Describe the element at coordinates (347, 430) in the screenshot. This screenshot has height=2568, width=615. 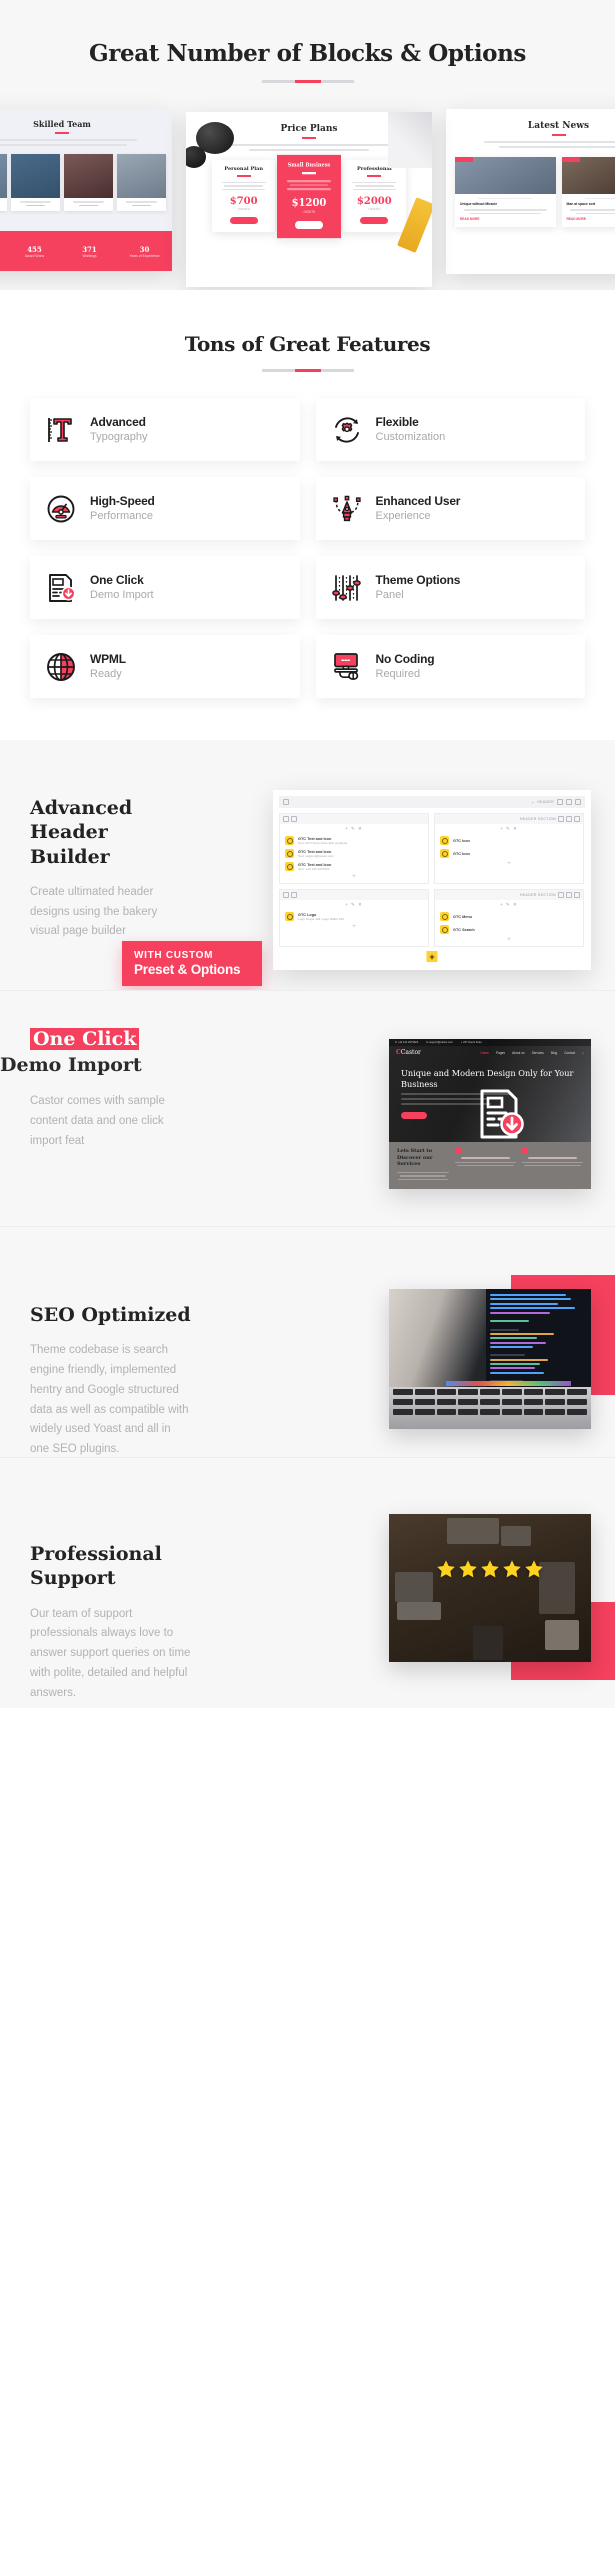
I see `gear-refresh-icon` at that location.